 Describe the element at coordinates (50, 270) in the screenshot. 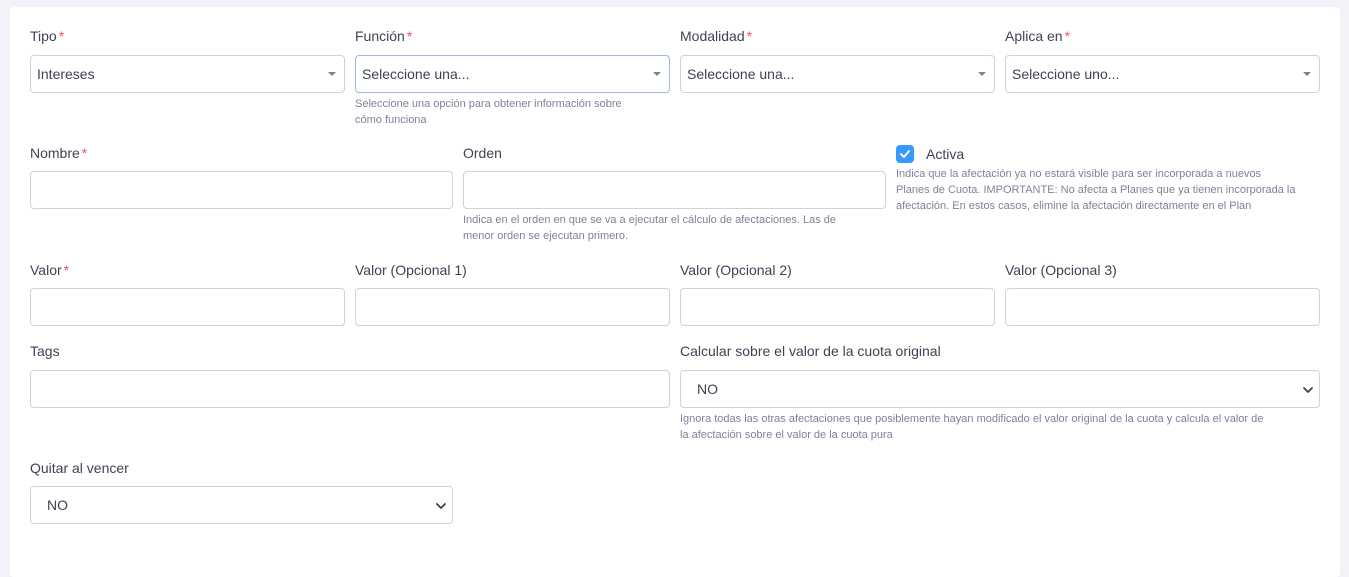

I see `valor-label: Valor *` at that location.